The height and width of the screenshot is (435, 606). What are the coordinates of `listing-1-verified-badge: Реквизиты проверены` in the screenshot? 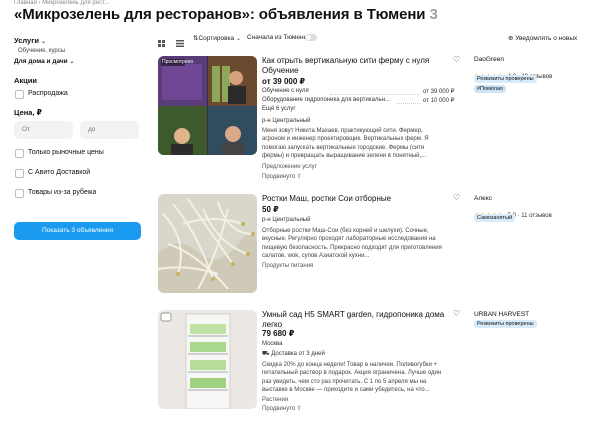 It's located at (505, 79).